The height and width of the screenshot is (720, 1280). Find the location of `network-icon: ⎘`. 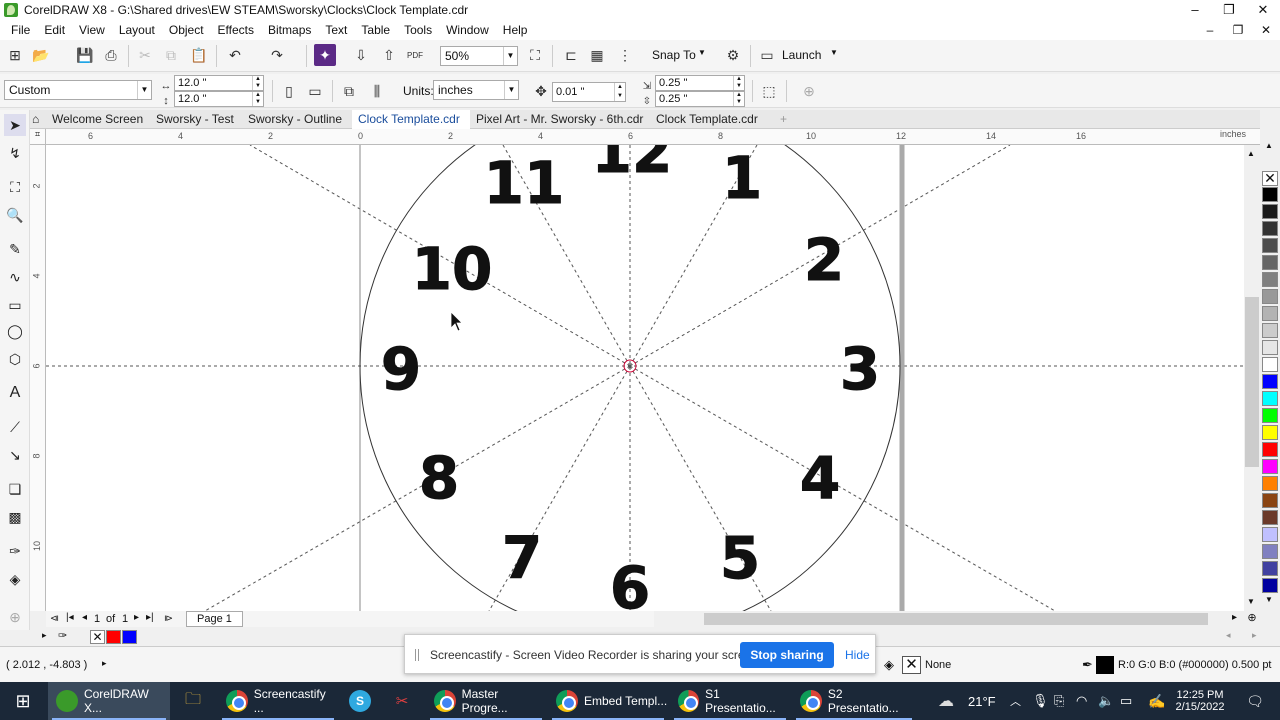

network-icon: ⎘ is located at coordinates (1059, 701).